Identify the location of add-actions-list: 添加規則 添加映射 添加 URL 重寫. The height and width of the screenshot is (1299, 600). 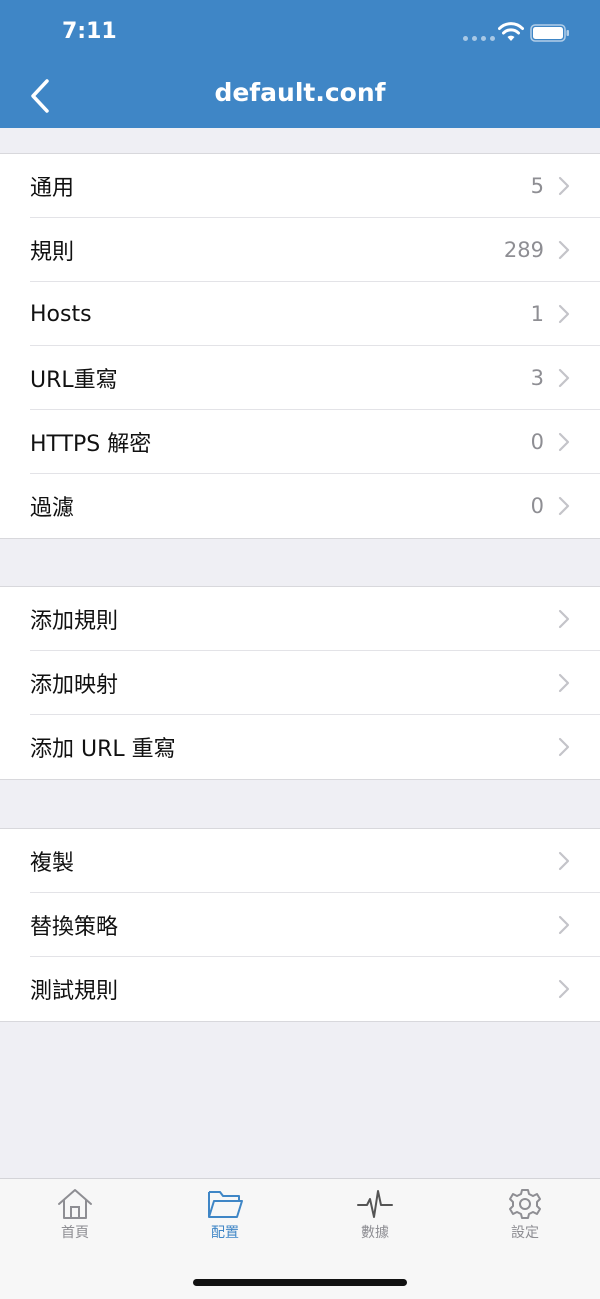
(300, 683).